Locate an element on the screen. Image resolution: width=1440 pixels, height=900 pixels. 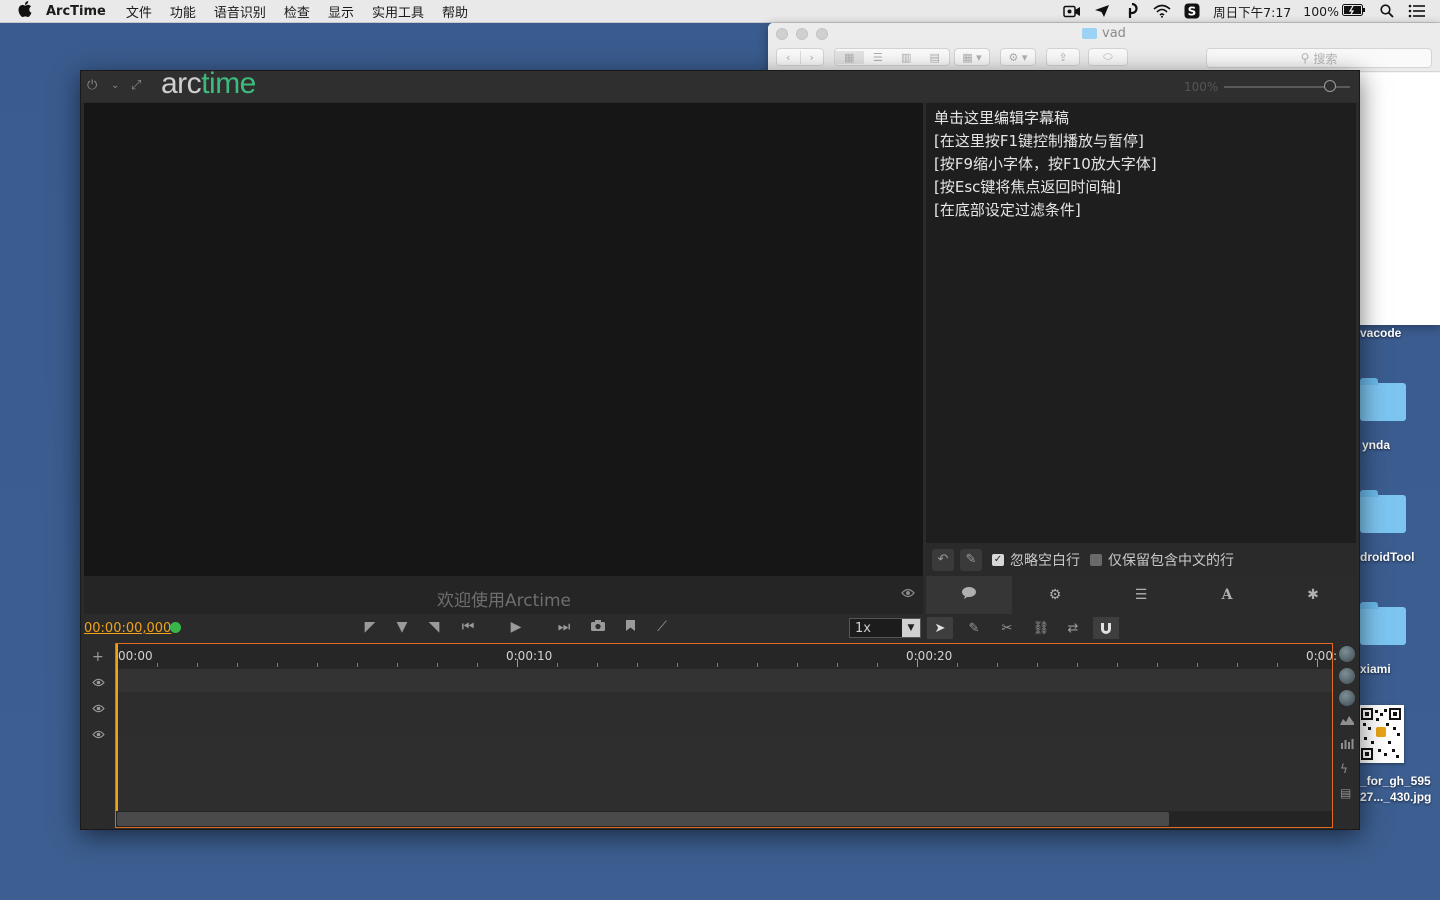
magnet-icon is located at coordinates (1106, 628).